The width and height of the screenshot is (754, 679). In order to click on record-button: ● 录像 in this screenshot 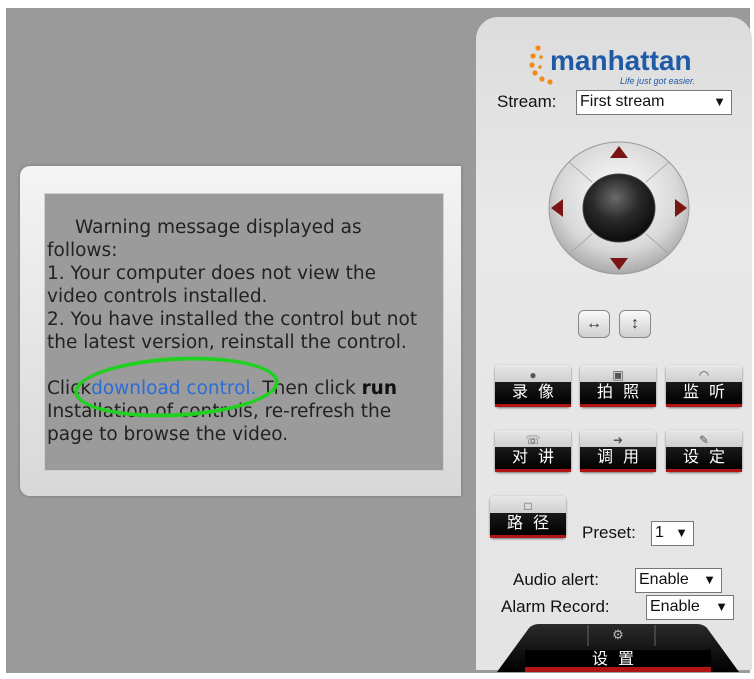, I will do `click(533, 386)`.